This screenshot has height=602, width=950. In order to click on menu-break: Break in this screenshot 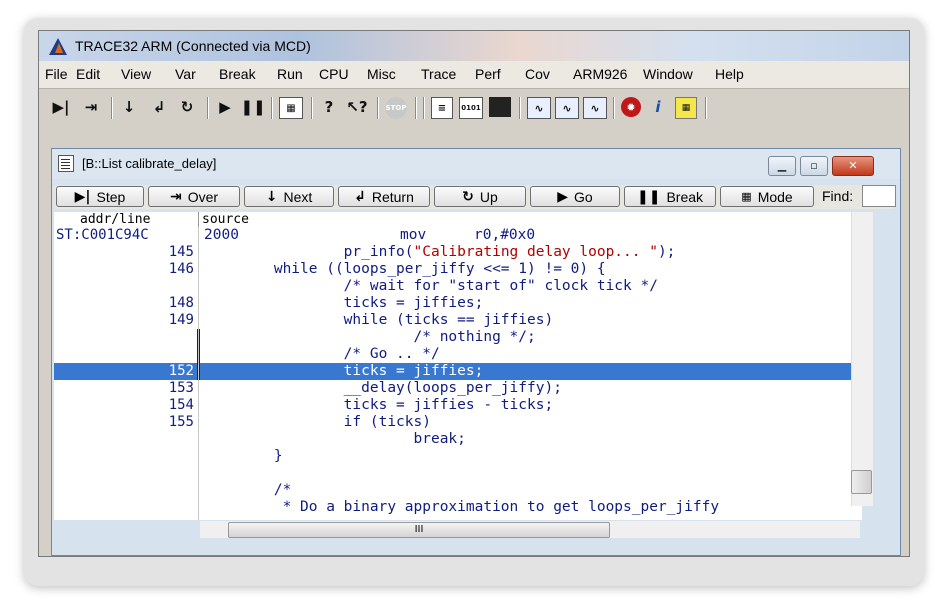, I will do `click(237, 74)`.